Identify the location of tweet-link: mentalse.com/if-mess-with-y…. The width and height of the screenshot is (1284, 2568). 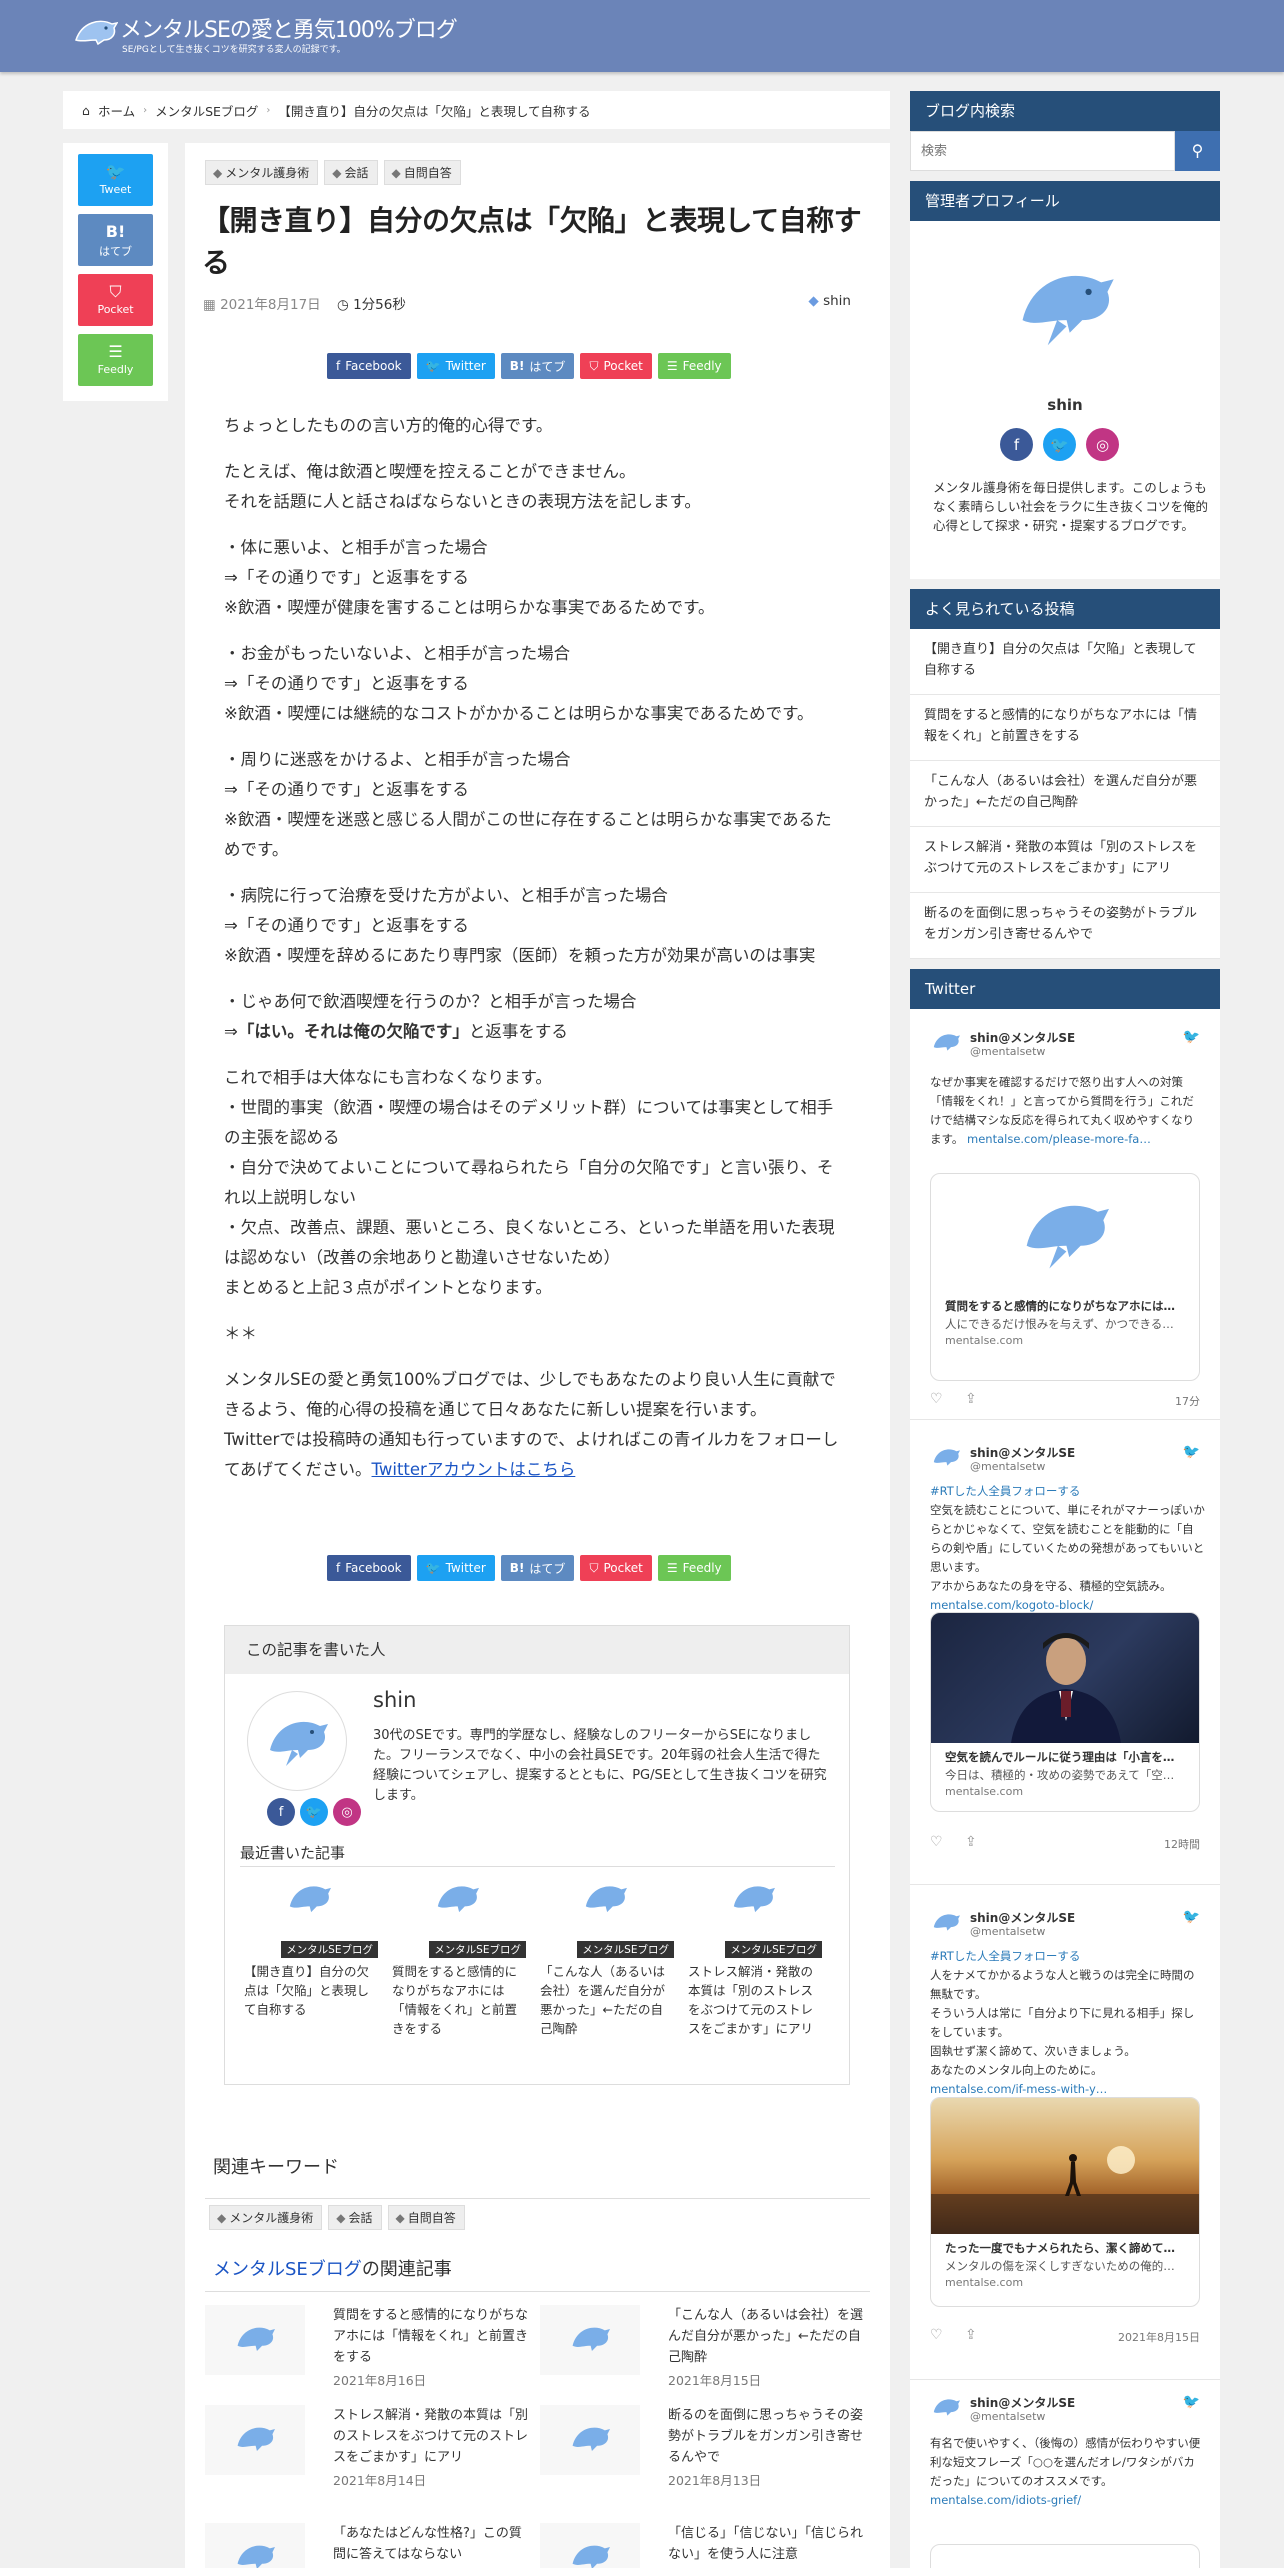
(1018, 2089).